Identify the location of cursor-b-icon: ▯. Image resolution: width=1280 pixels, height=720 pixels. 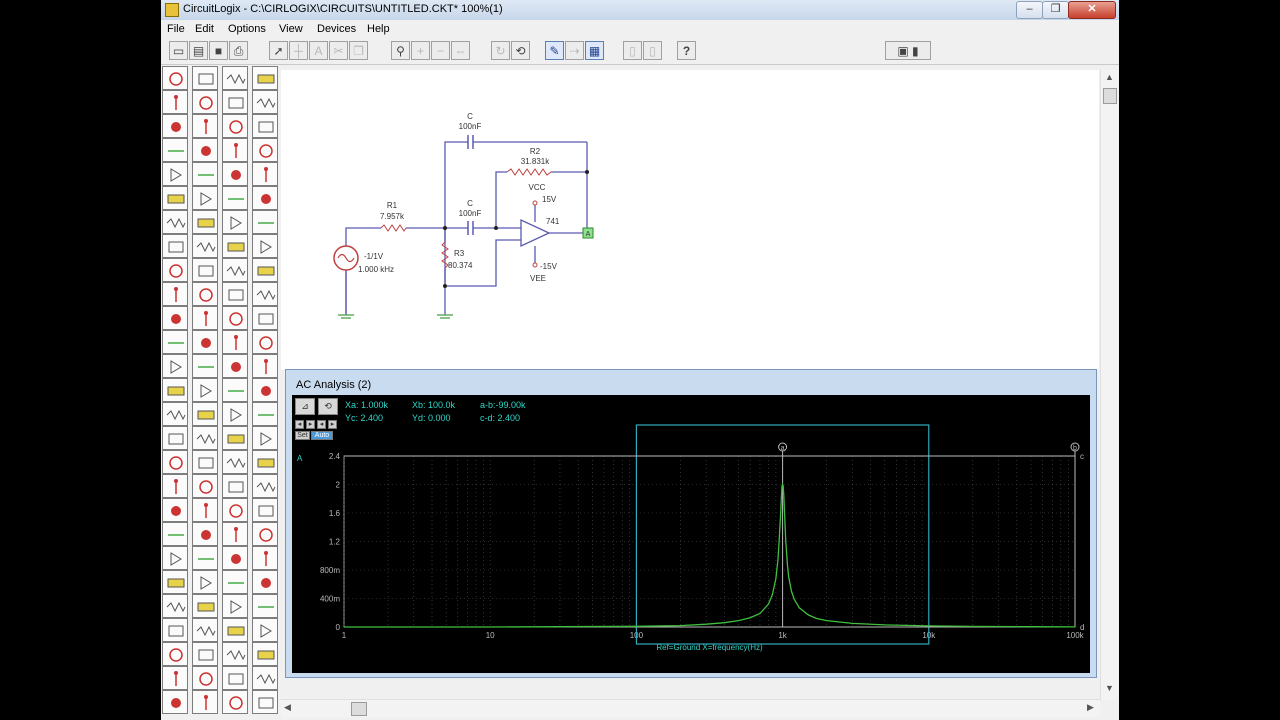
(652, 50).